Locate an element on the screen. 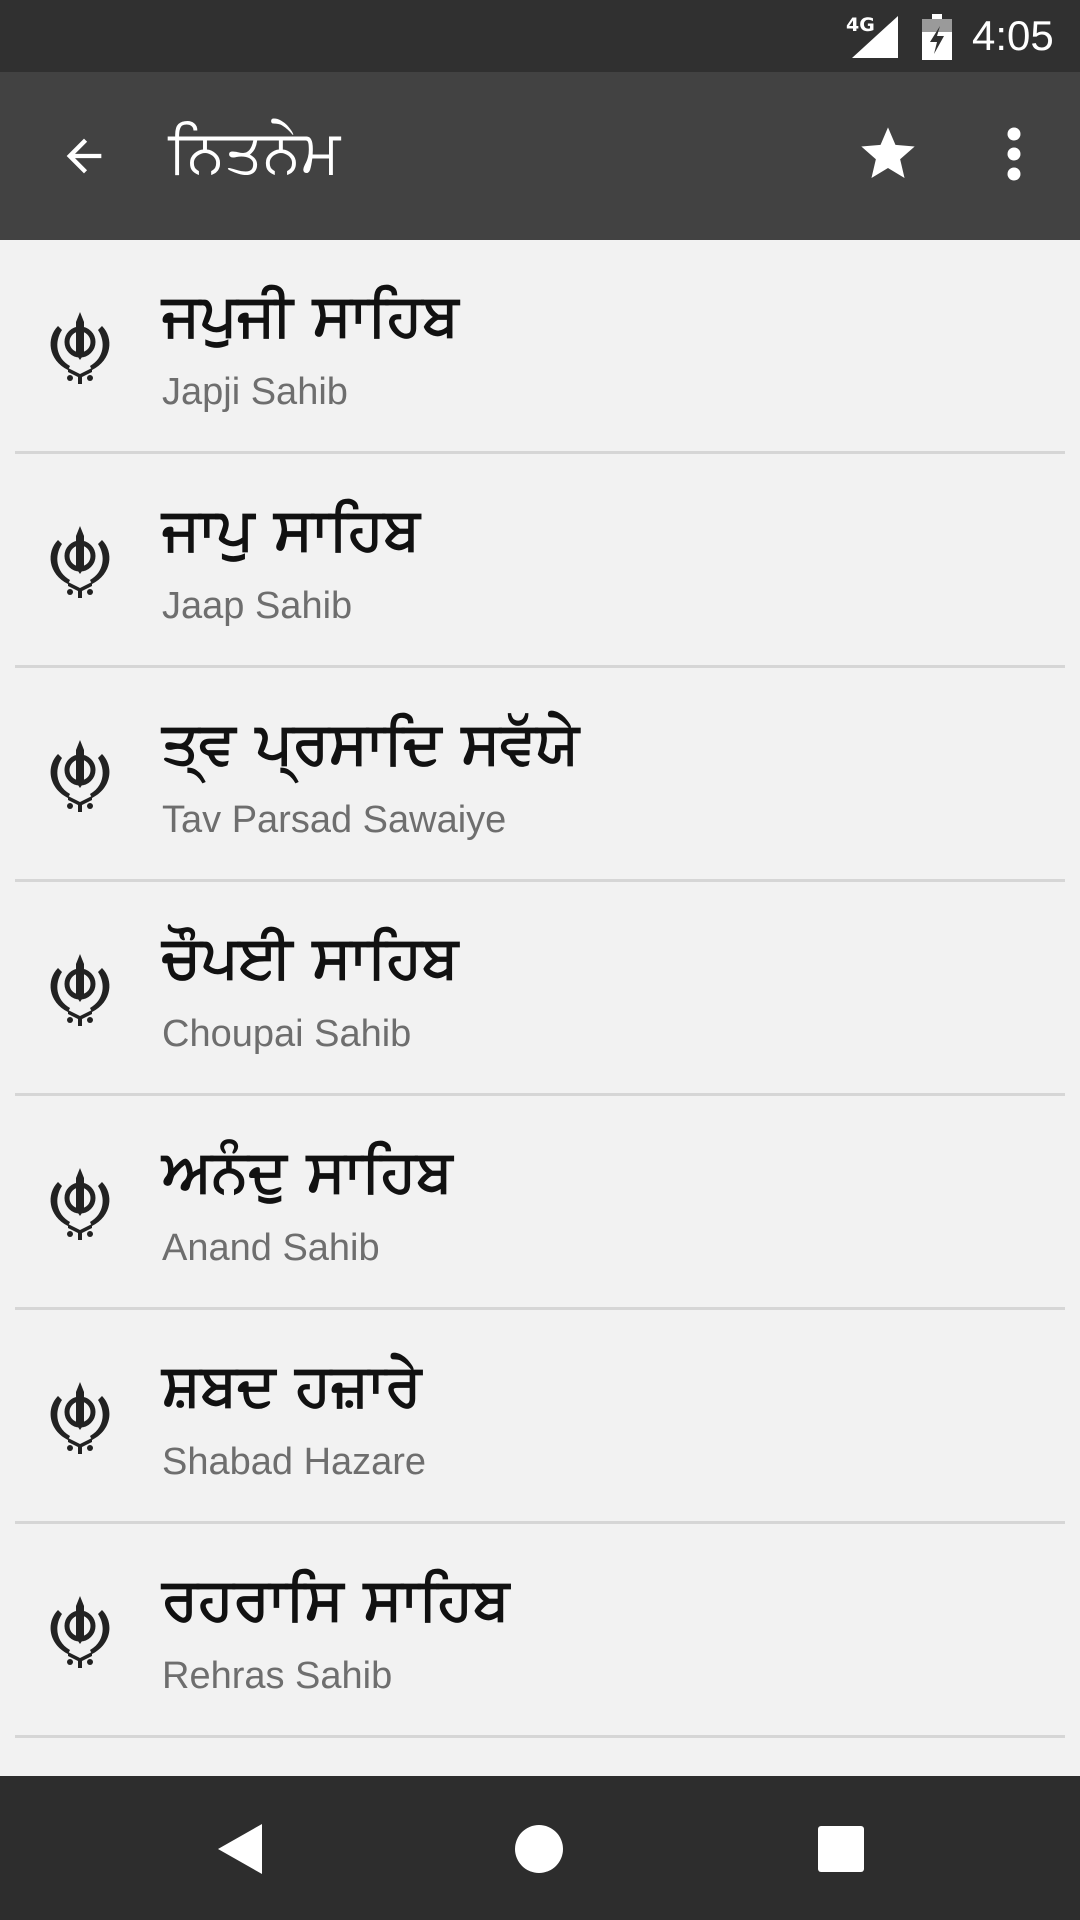 The width and height of the screenshot is (1080, 1920). nav-back-icon is located at coordinates (239, 1849).